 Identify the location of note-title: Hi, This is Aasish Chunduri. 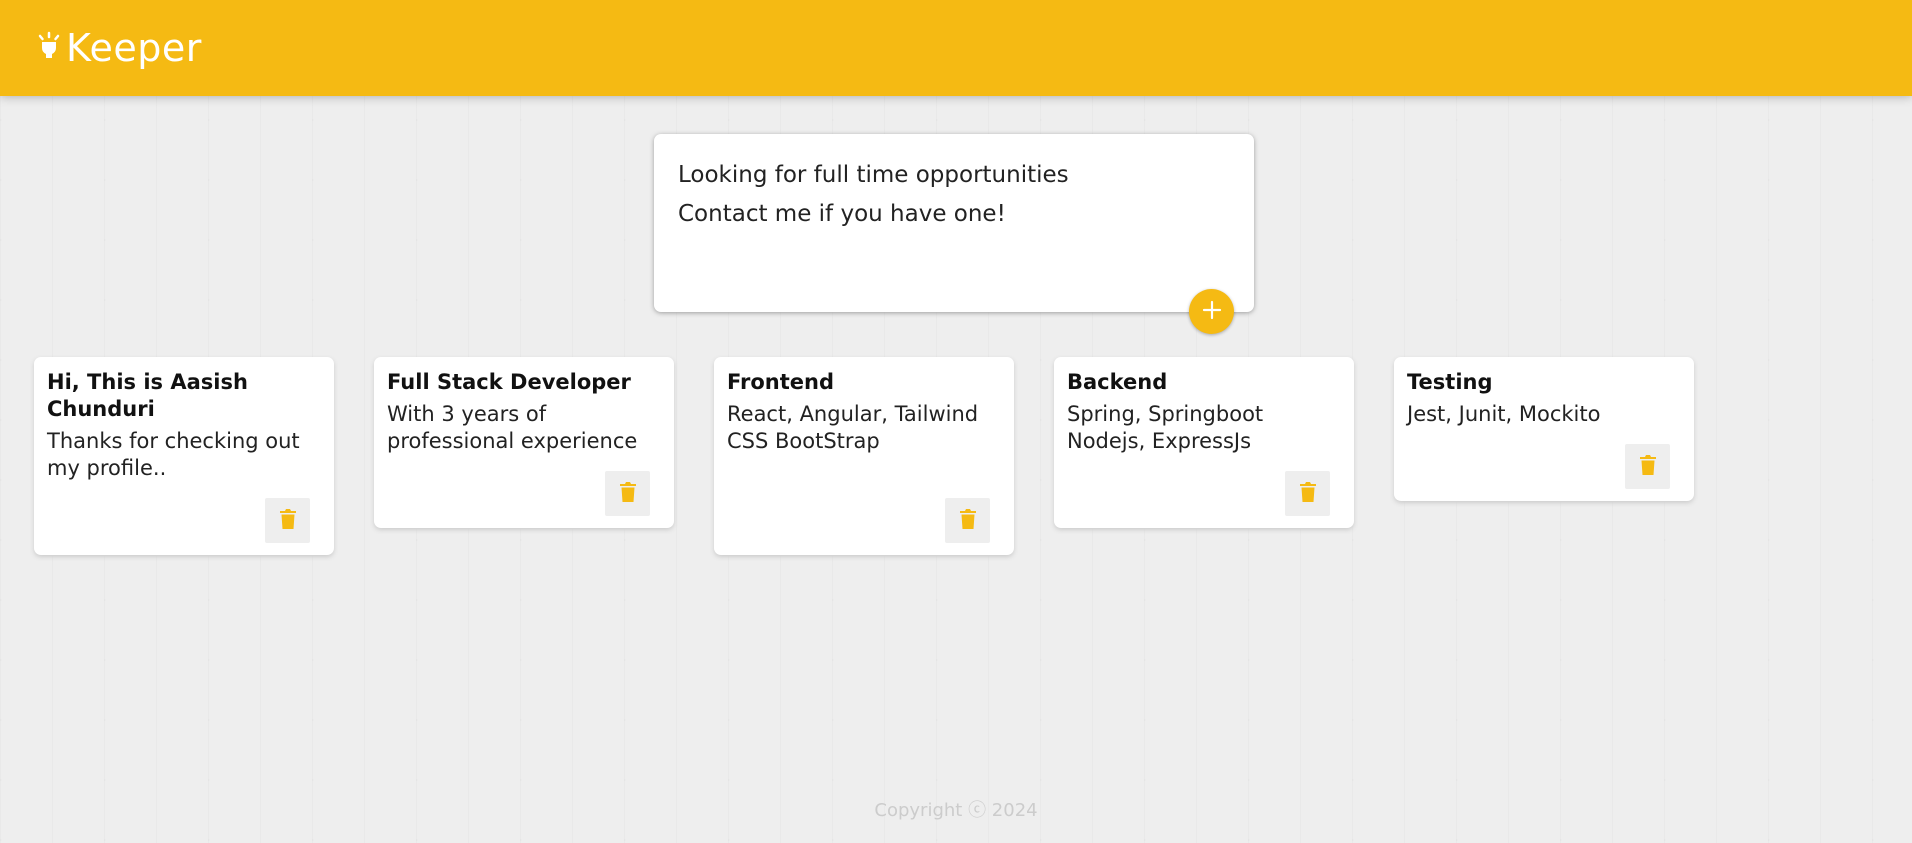
(147, 395).